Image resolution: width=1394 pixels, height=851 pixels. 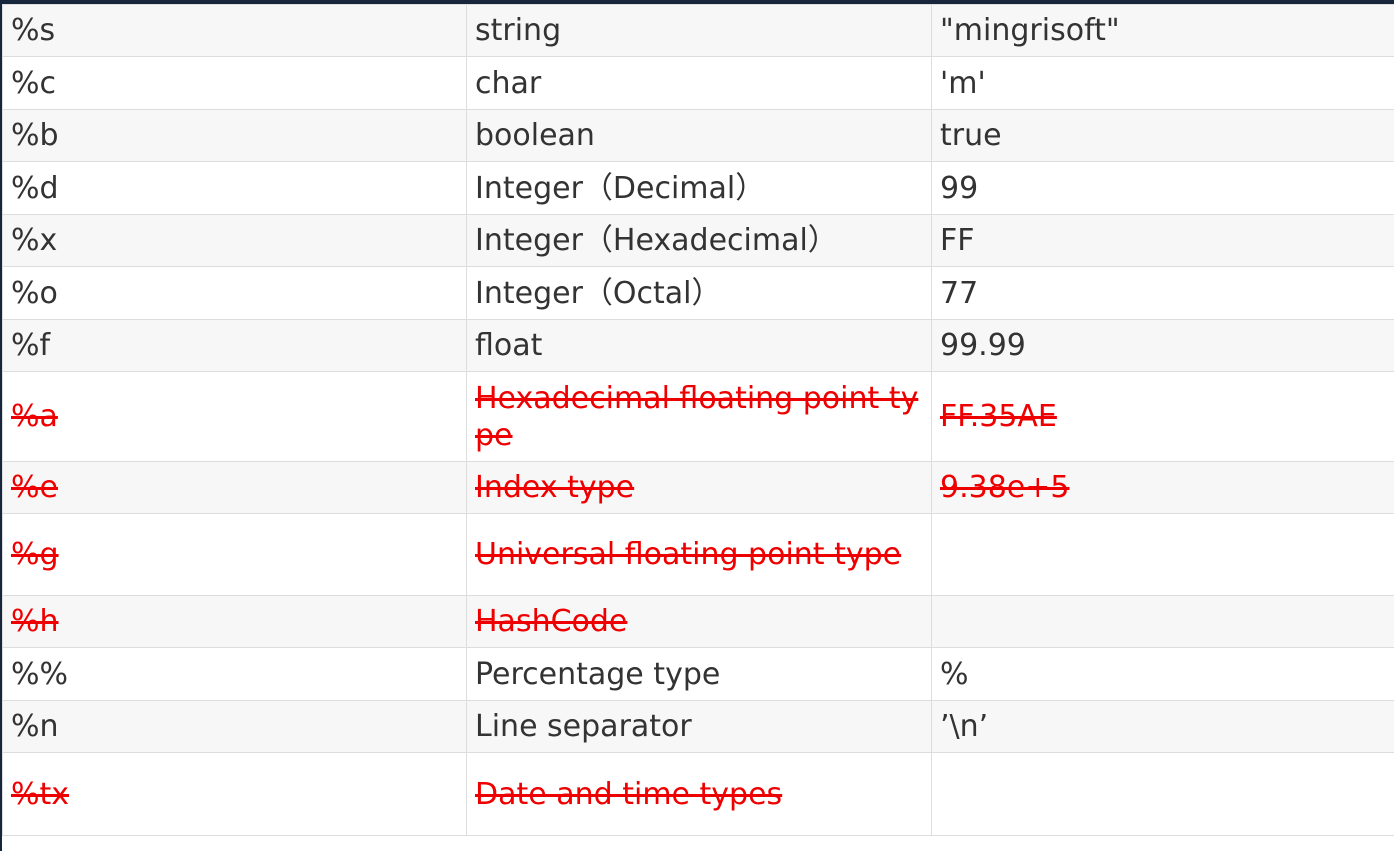 I want to click on table-row-deprecated: %e Index type 9.38e+5, so click(x=698, y=487).